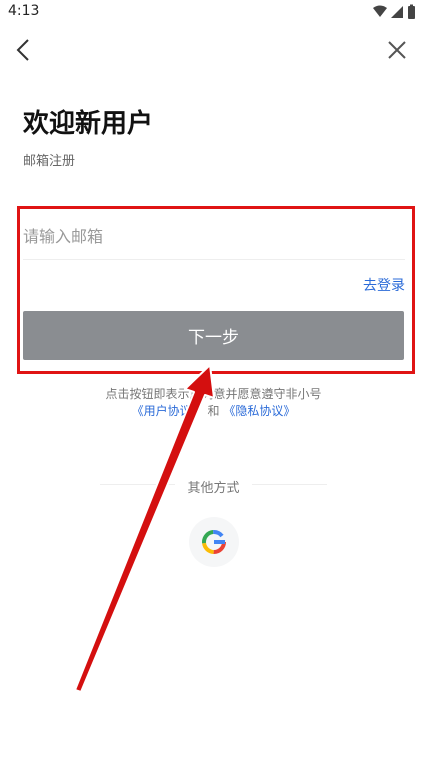 This screenshot has height=759, width=427. I want to click on agreement-and: 和, so click(213, 411).